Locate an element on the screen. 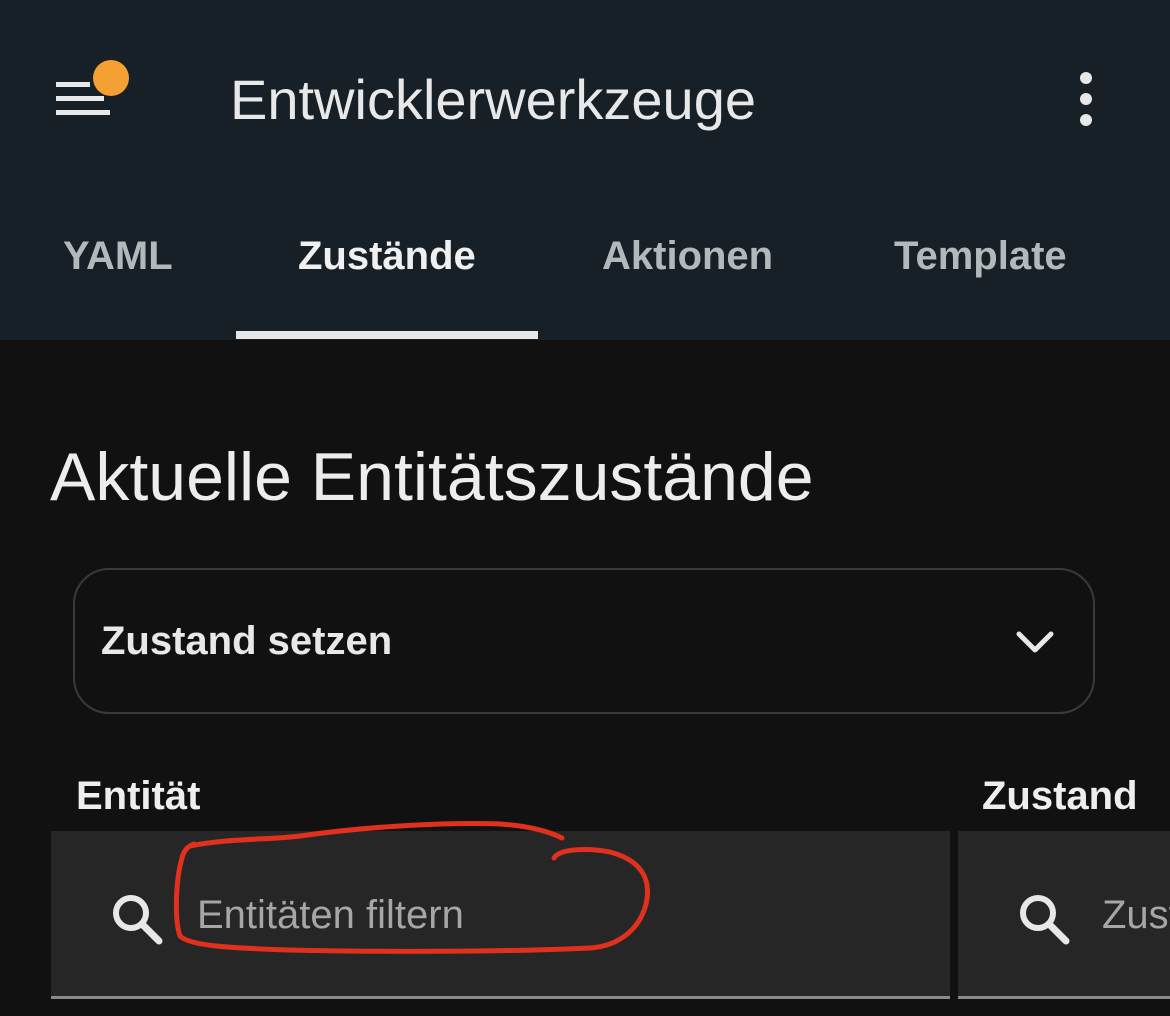  column-header-state: Zustand is located at coordinates (1060, 796).